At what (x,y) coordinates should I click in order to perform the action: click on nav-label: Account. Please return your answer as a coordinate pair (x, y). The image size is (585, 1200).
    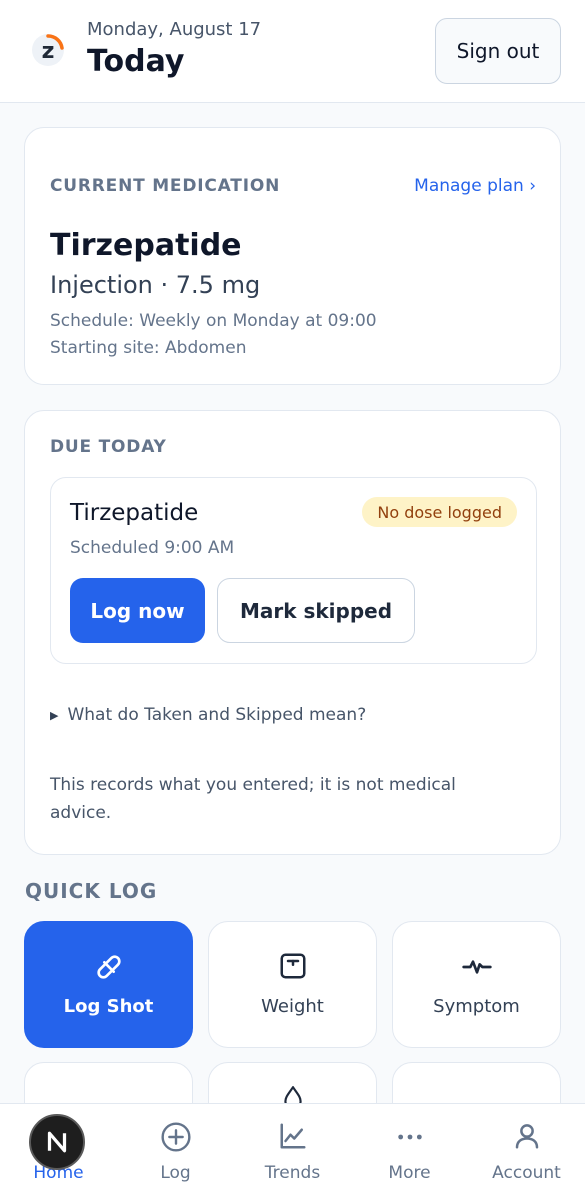
    Looking at the image, I should click on (526, 1173).